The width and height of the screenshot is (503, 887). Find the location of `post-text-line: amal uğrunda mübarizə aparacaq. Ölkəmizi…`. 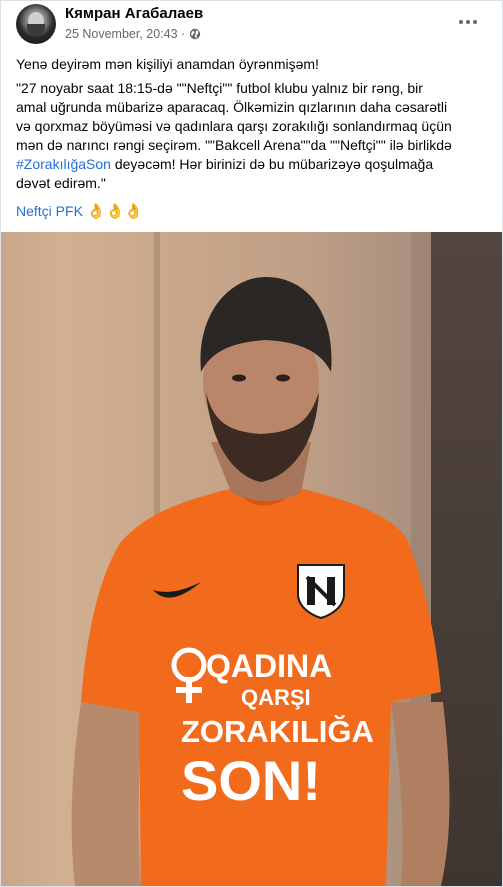

post-text-line: amal uğrunda mübarizə aparacaq. Ölkəmizi… is located at coordinates (232, 107).